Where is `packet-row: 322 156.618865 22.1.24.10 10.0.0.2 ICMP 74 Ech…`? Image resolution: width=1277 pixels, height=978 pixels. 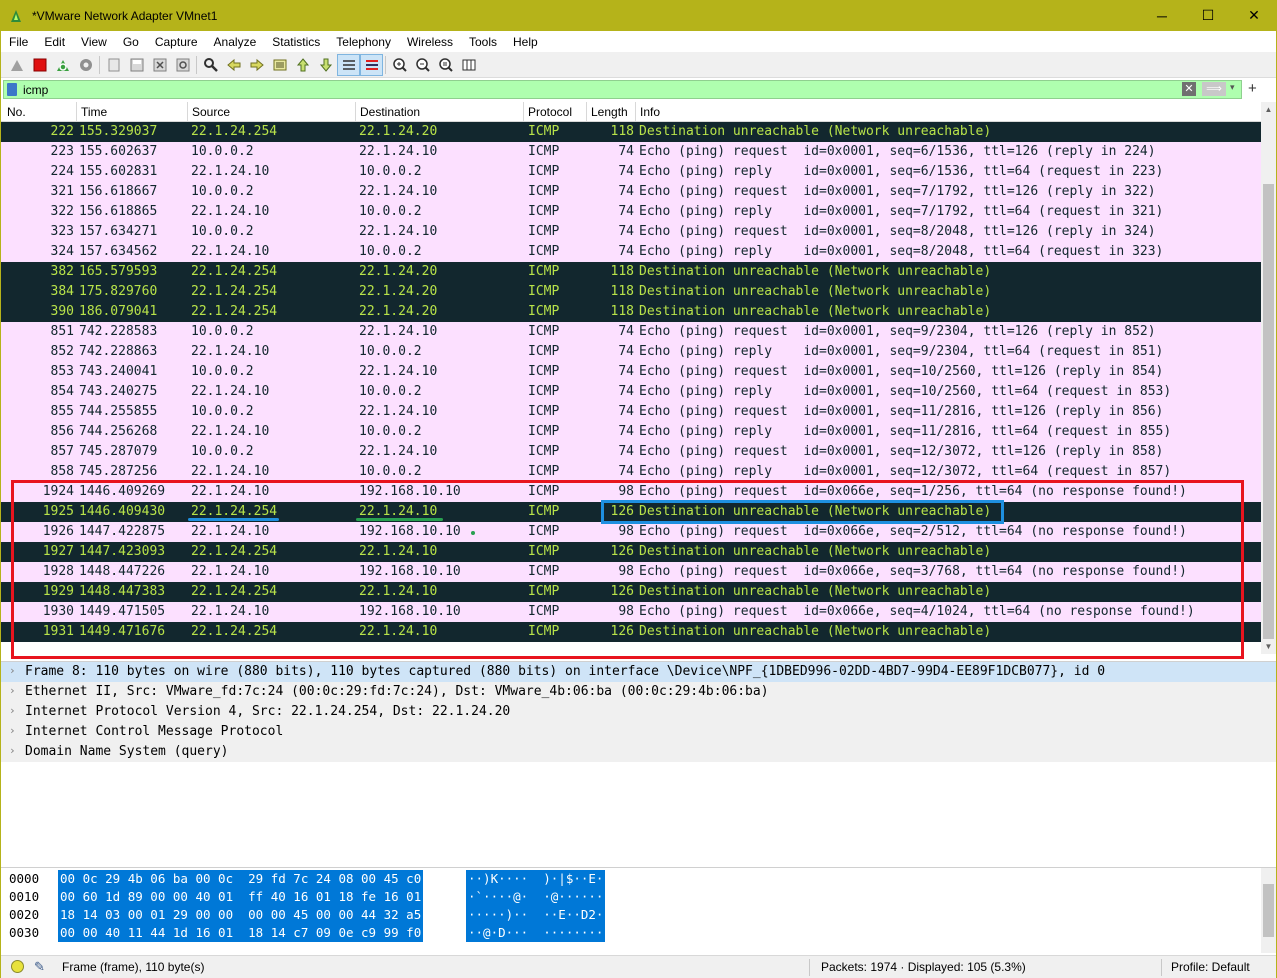 packet-row: 322 156.618865 22.1.24.10 10.0.0.2 ICMP 74 Ech… is located at coordinates (631, 212).